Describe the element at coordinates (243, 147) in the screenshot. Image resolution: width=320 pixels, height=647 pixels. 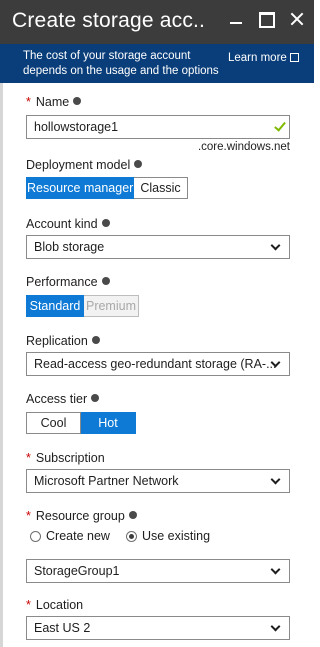
I see `domain-suffix: .core.windows.net` at that location.